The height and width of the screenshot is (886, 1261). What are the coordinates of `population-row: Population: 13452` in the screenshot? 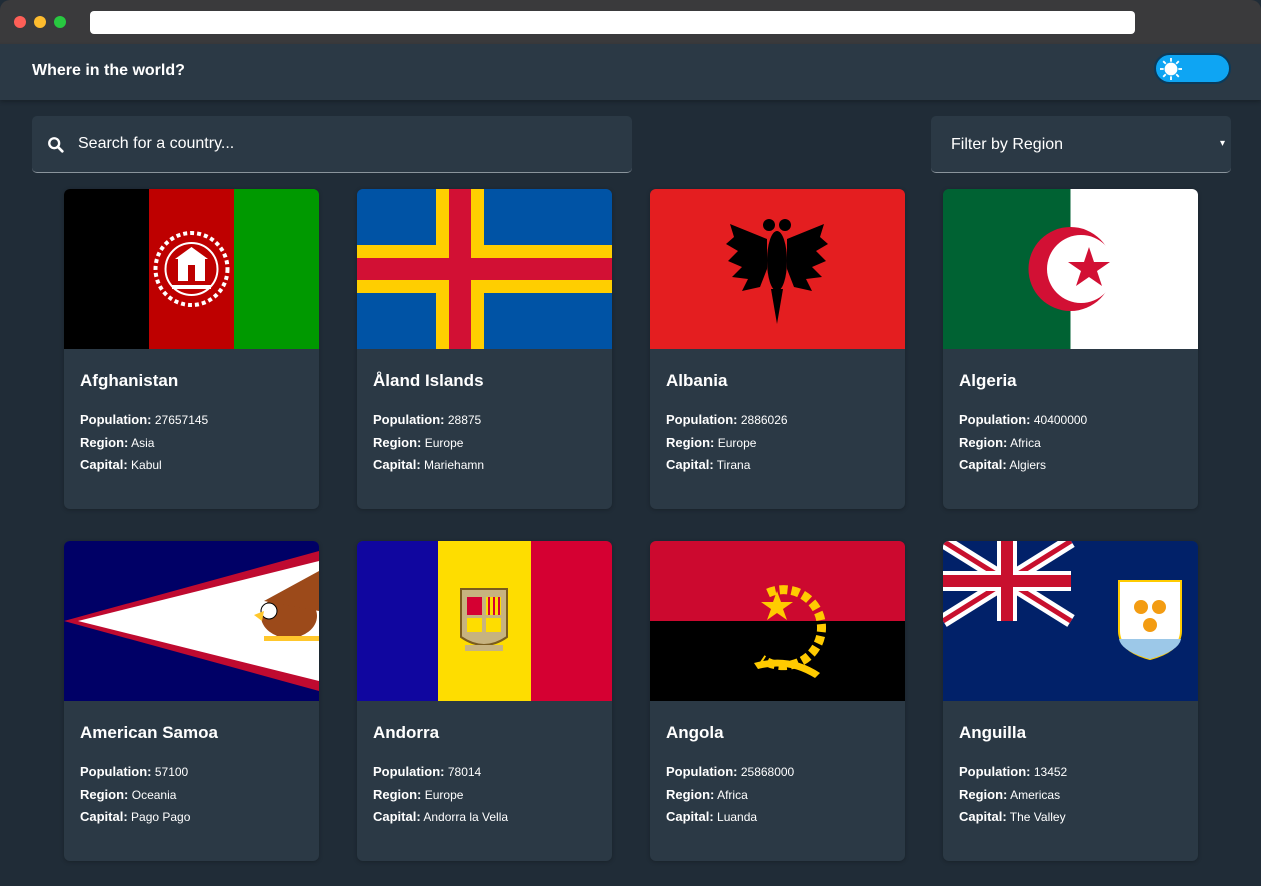 It's located at (1070, 772).